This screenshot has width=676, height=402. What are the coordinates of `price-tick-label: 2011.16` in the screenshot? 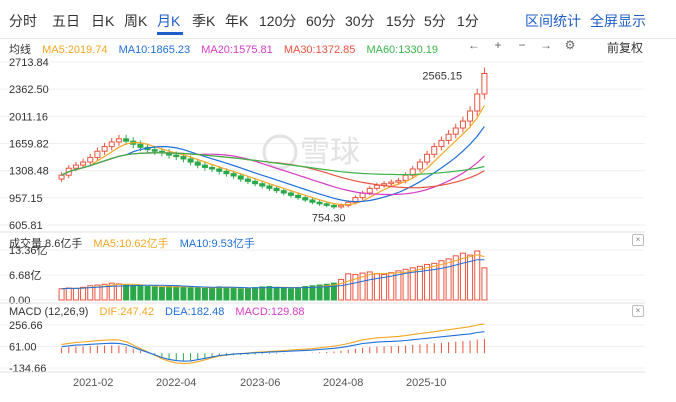 It's located at (28, 117).